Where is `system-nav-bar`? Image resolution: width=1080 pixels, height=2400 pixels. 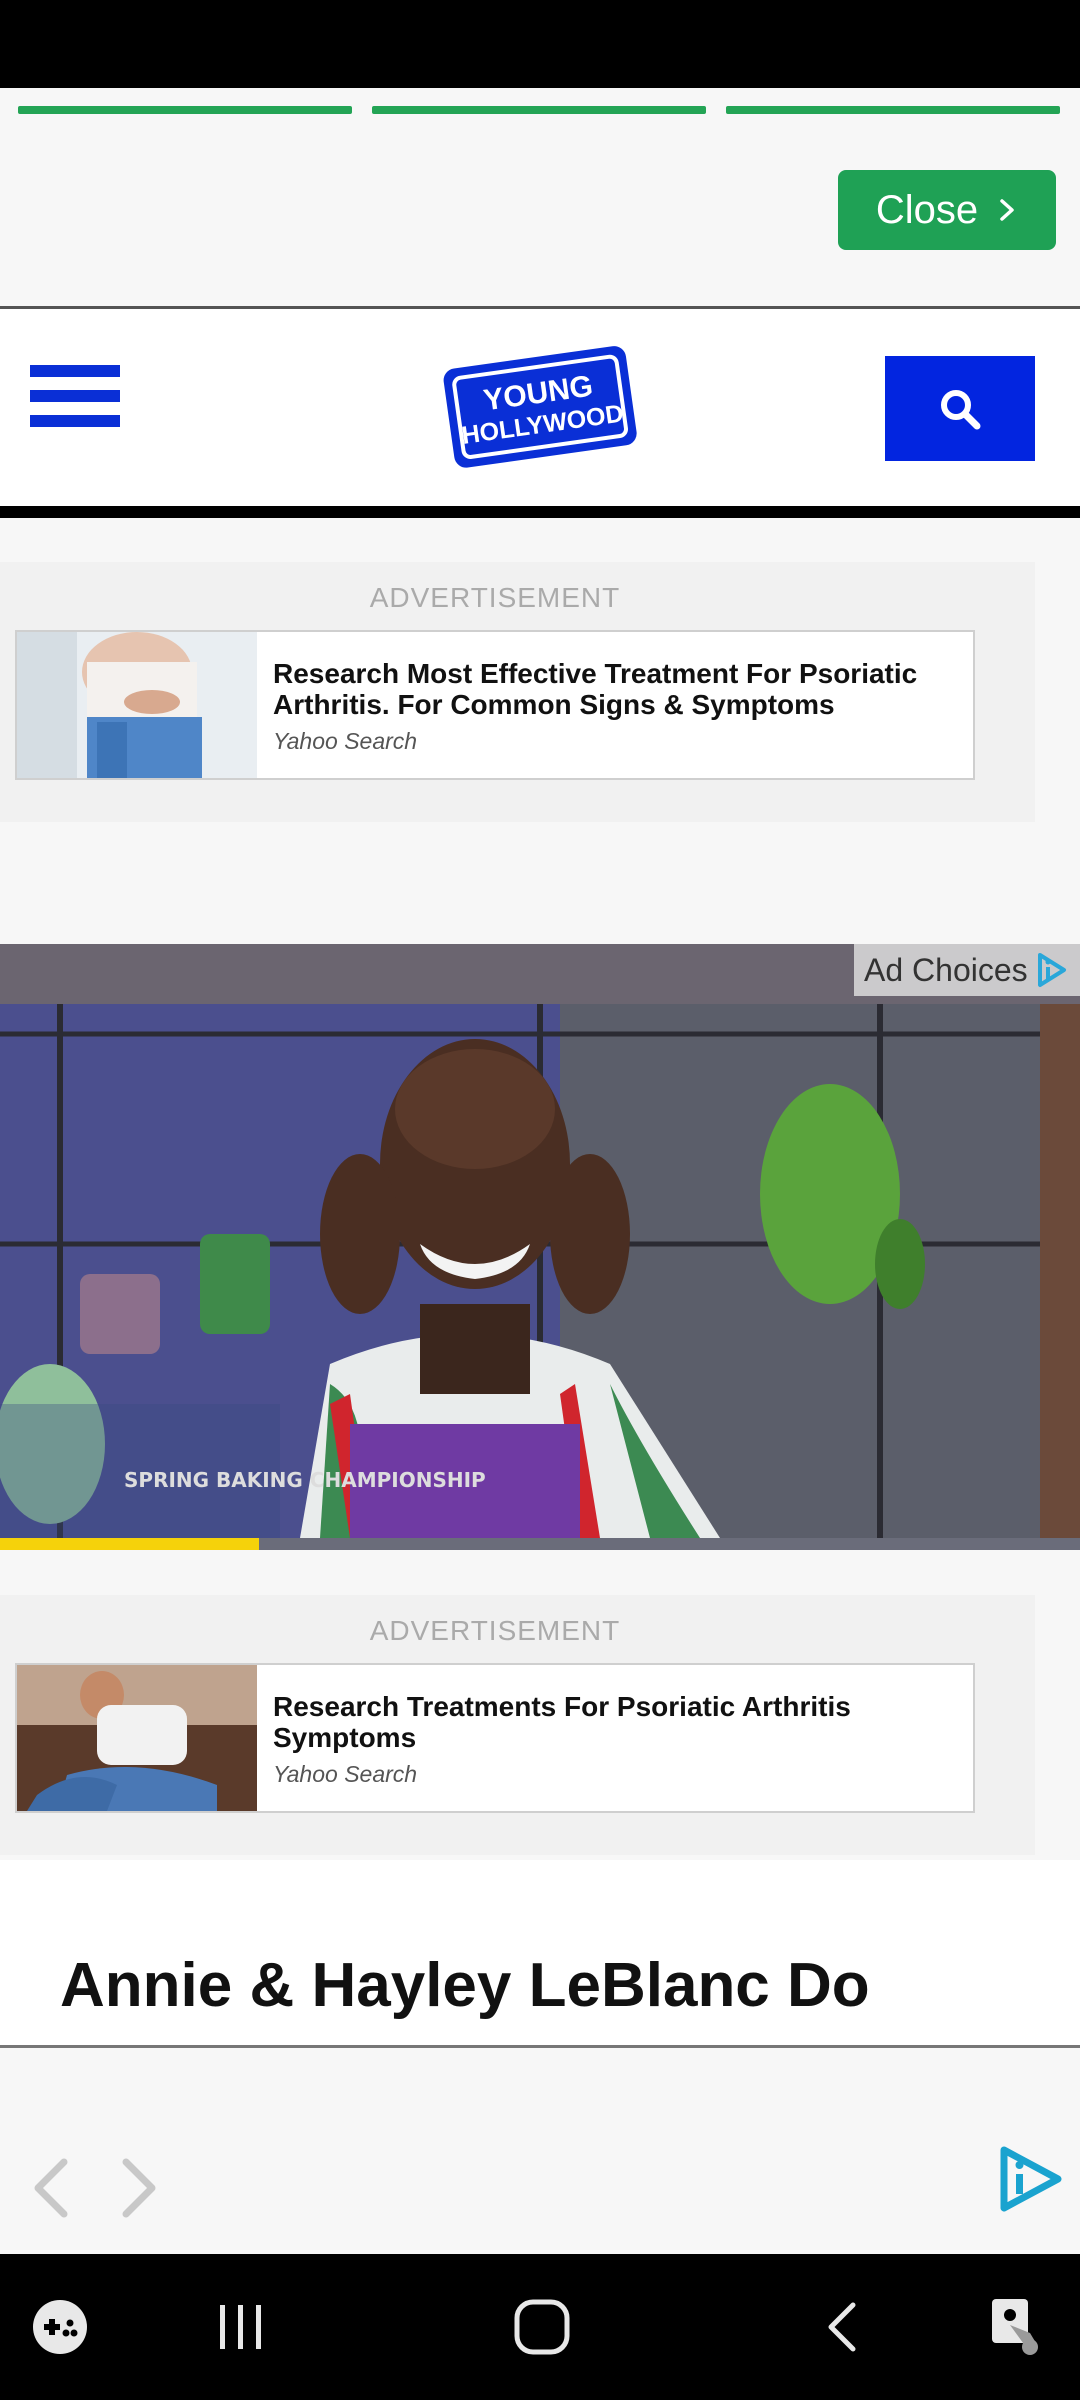 system-nav-bar is located at coordinates (540, 2327).